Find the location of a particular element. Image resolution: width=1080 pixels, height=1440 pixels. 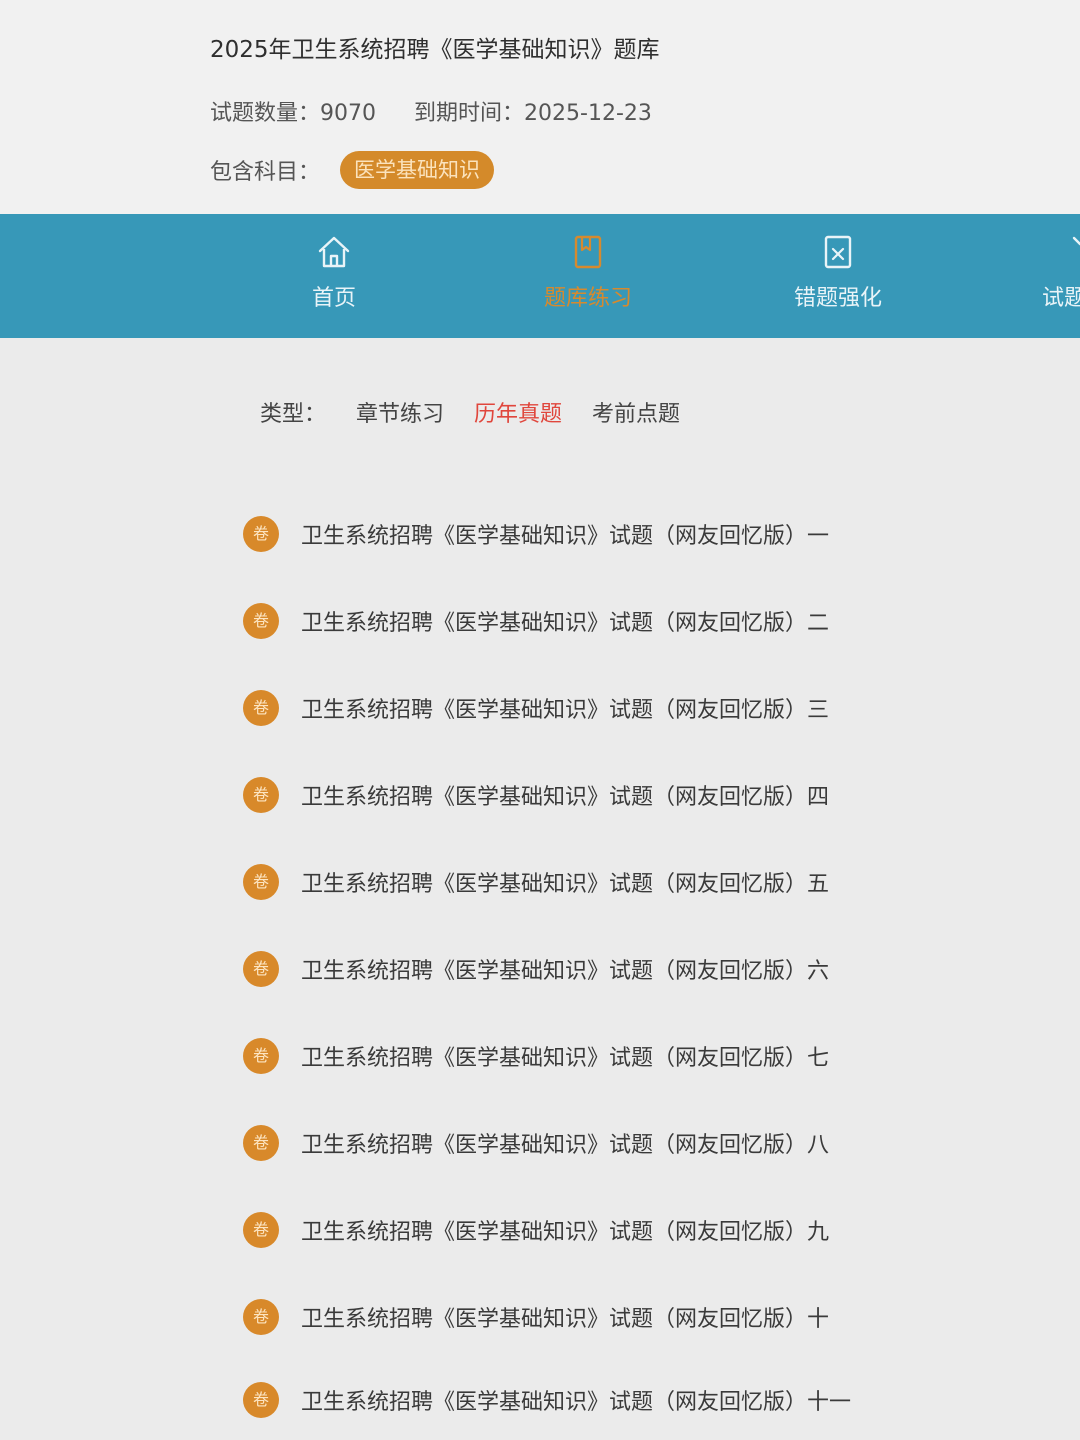

subjects-row: 包含科目： 医学基础知识 is located at coordinates (352, 170).